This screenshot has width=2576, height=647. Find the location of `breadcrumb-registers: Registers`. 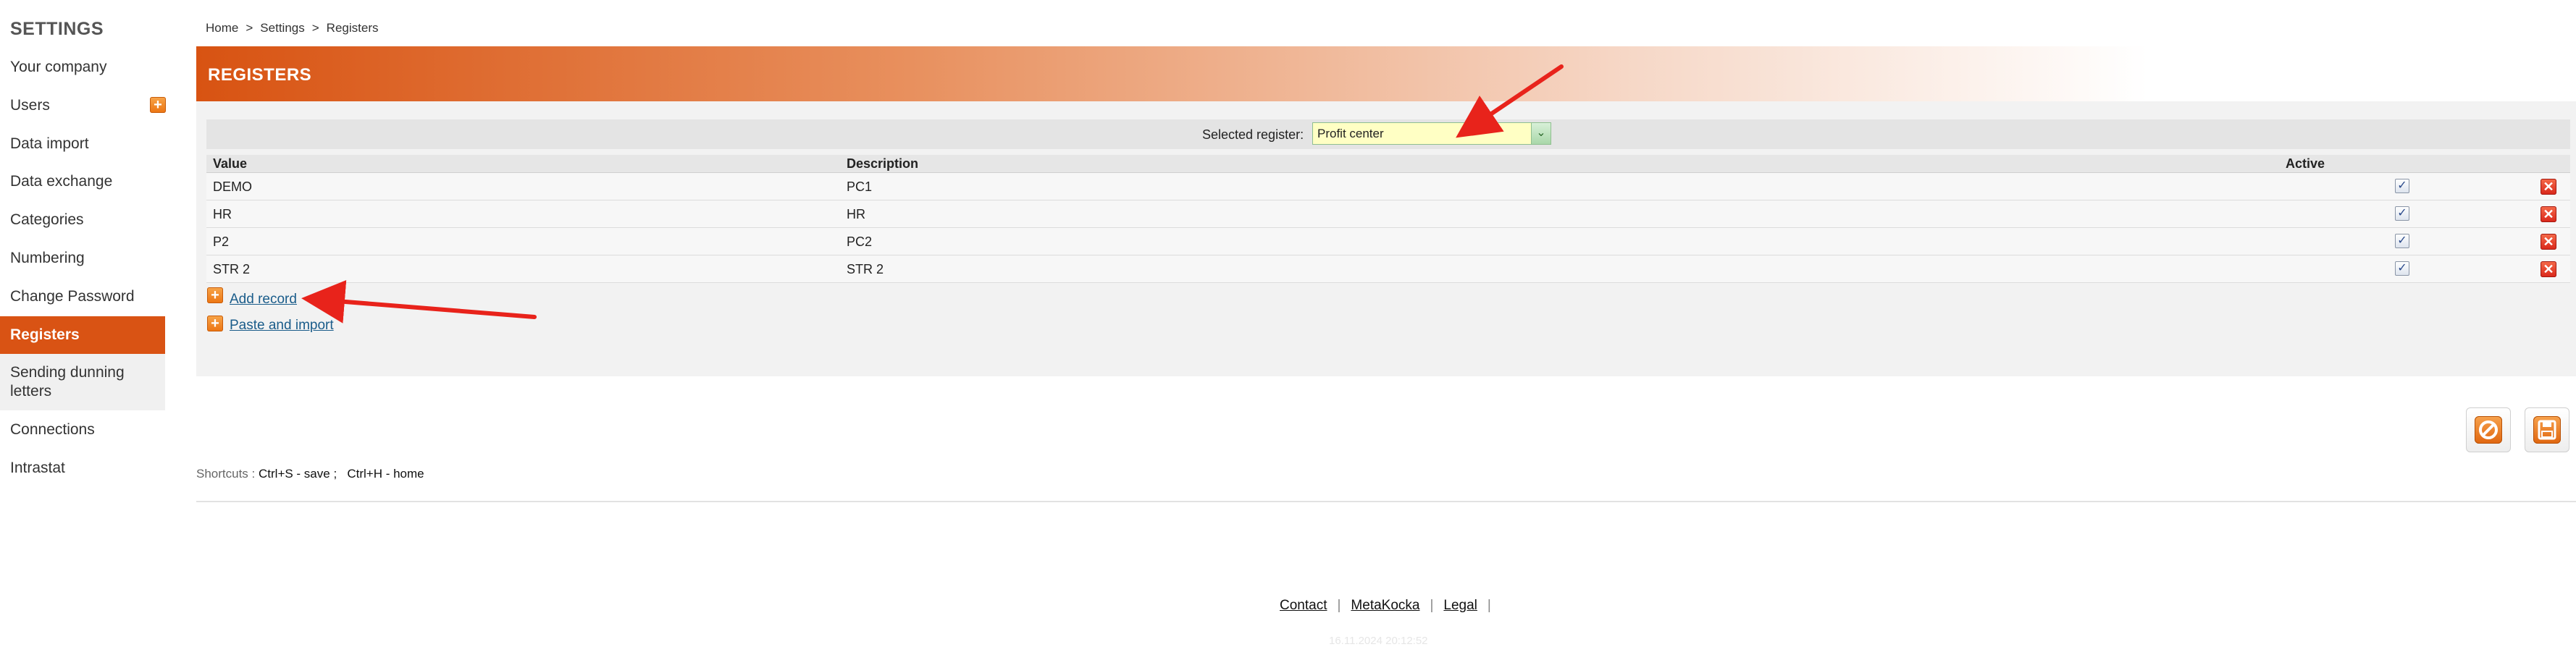

breadcrumb-registers: Registers is located at coordinates (352, 28).